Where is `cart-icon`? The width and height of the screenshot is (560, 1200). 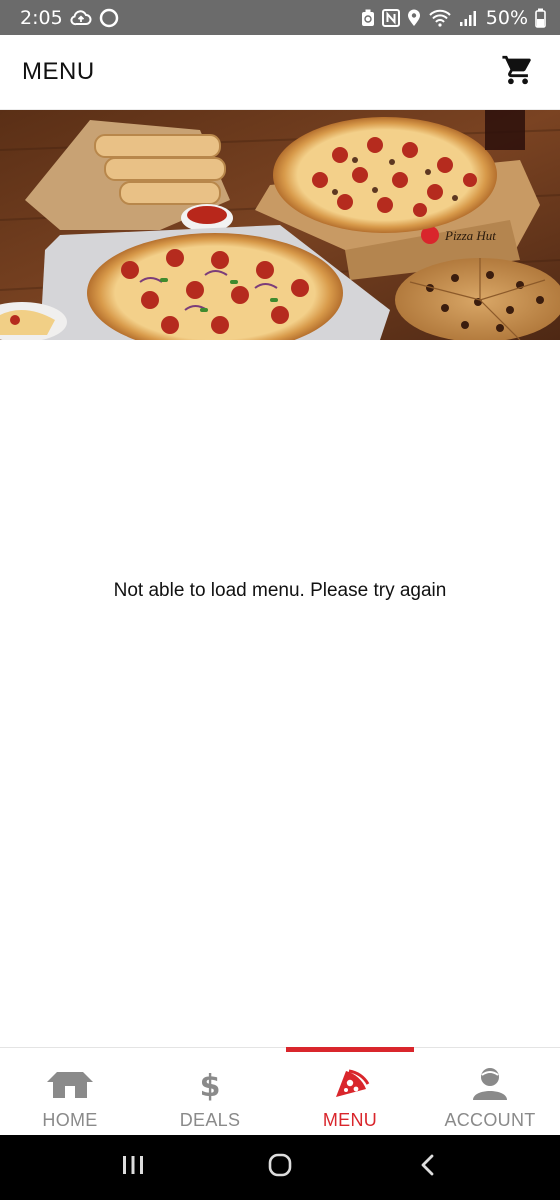 cart-icon is located at coordinates (518, 72).